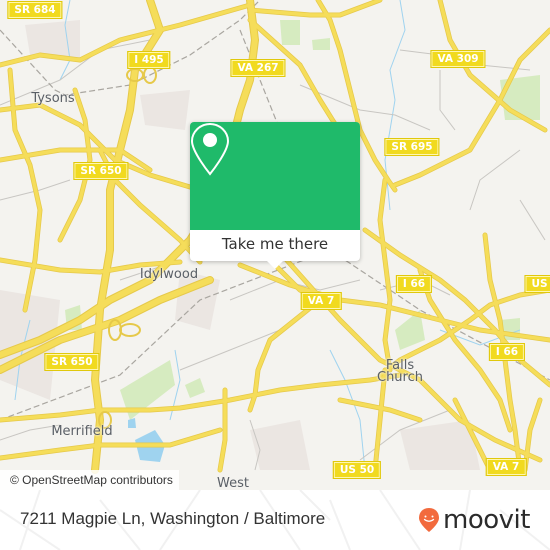 This screenshot has width=550, height=550. I want to click on place-label-idylwood: Idylwood, so click(169, 274).